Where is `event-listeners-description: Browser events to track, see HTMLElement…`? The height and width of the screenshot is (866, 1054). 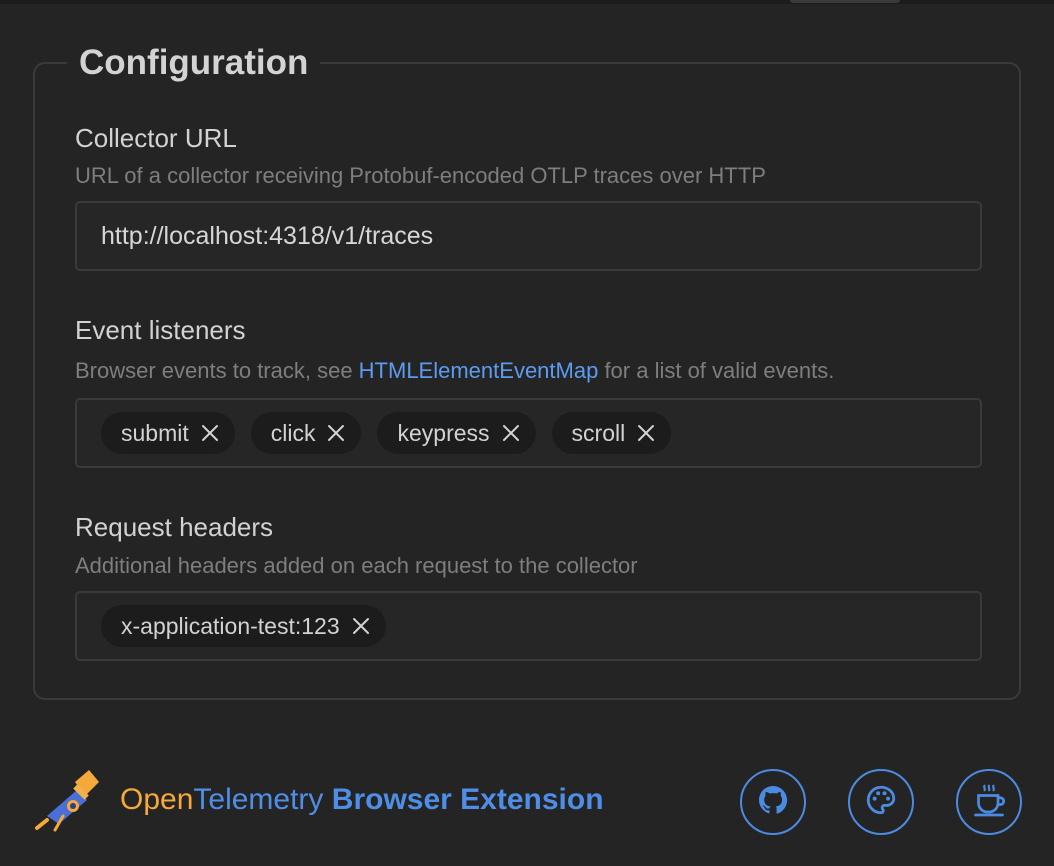 event-listeners-description: Browser events to track, see HTMLElement… is located at coordinates (454, 371).